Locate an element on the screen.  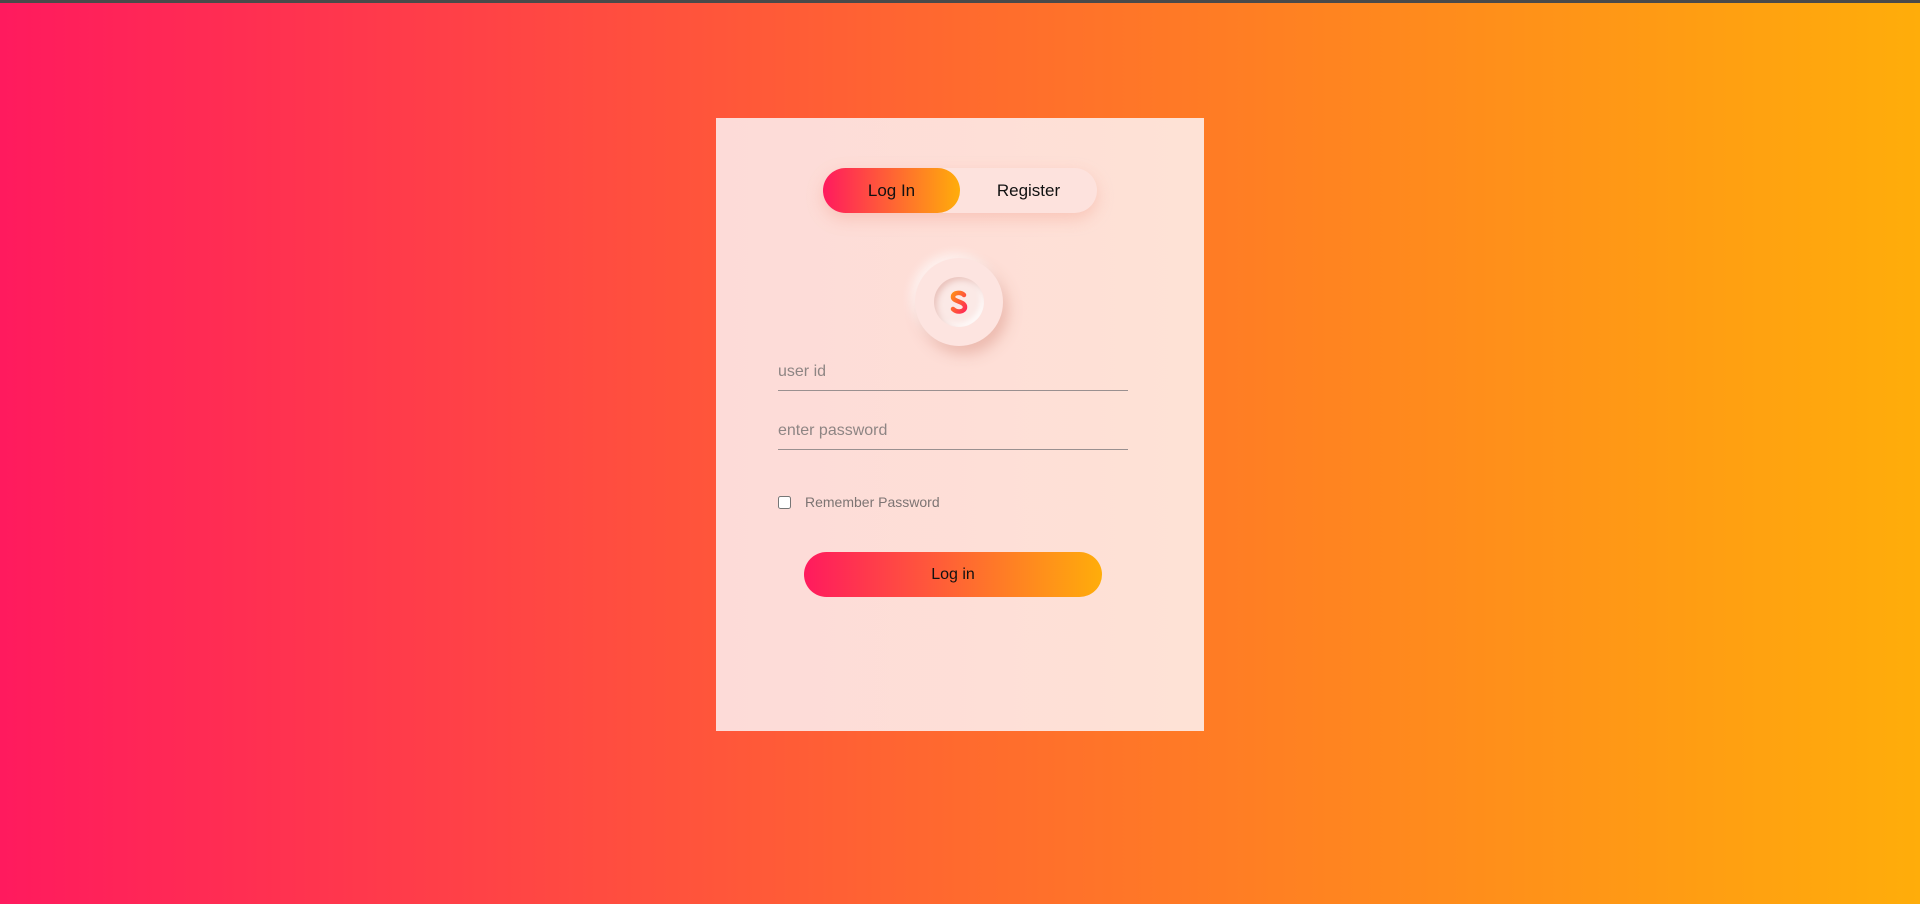
password-input is located at coordinates (953, 431).